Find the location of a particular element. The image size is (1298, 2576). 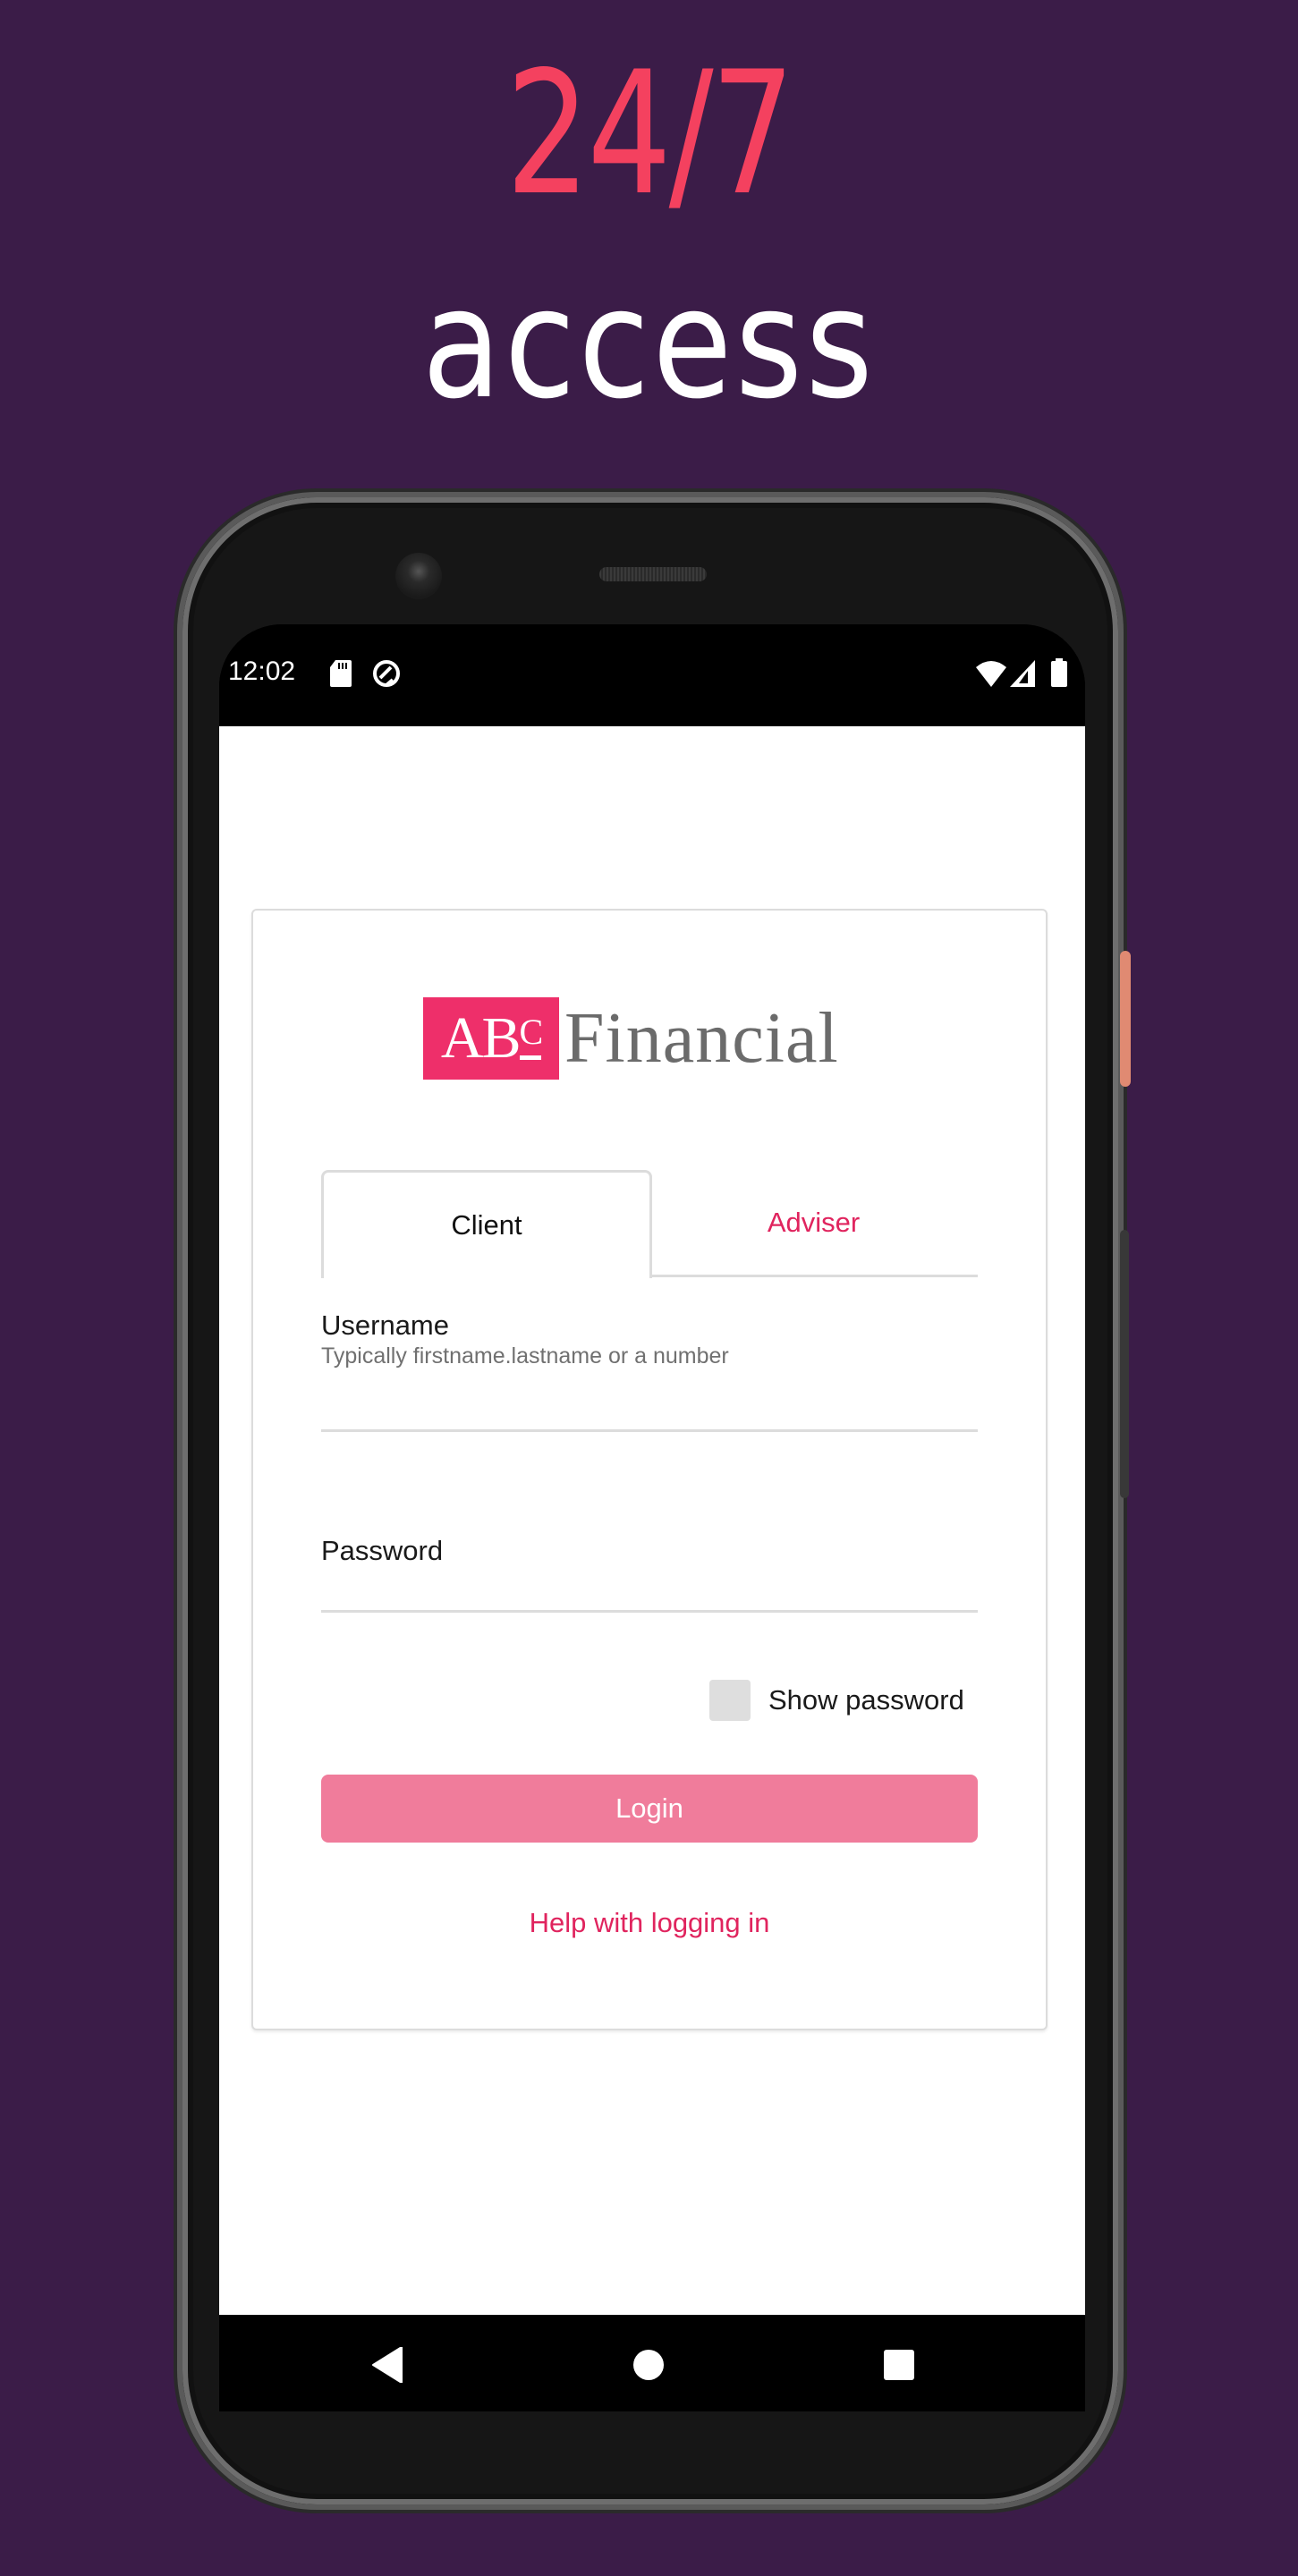

logo-mark-text: AB is located at coordinates (481, 1038).